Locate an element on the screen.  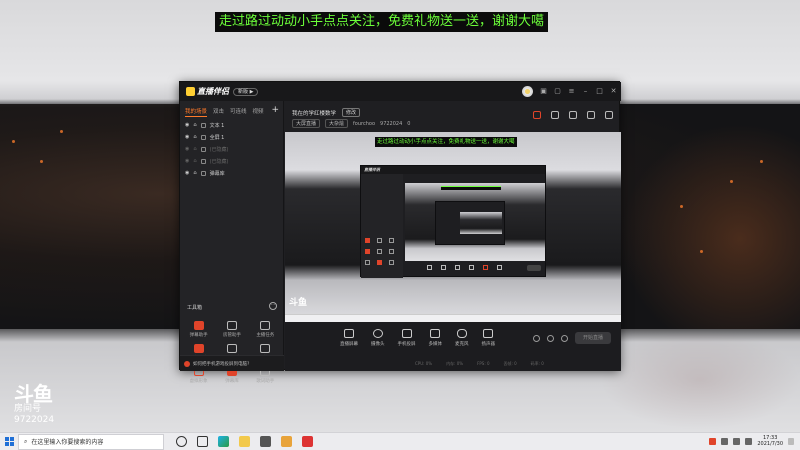
user-avatar is located at coordinates (527, 91).